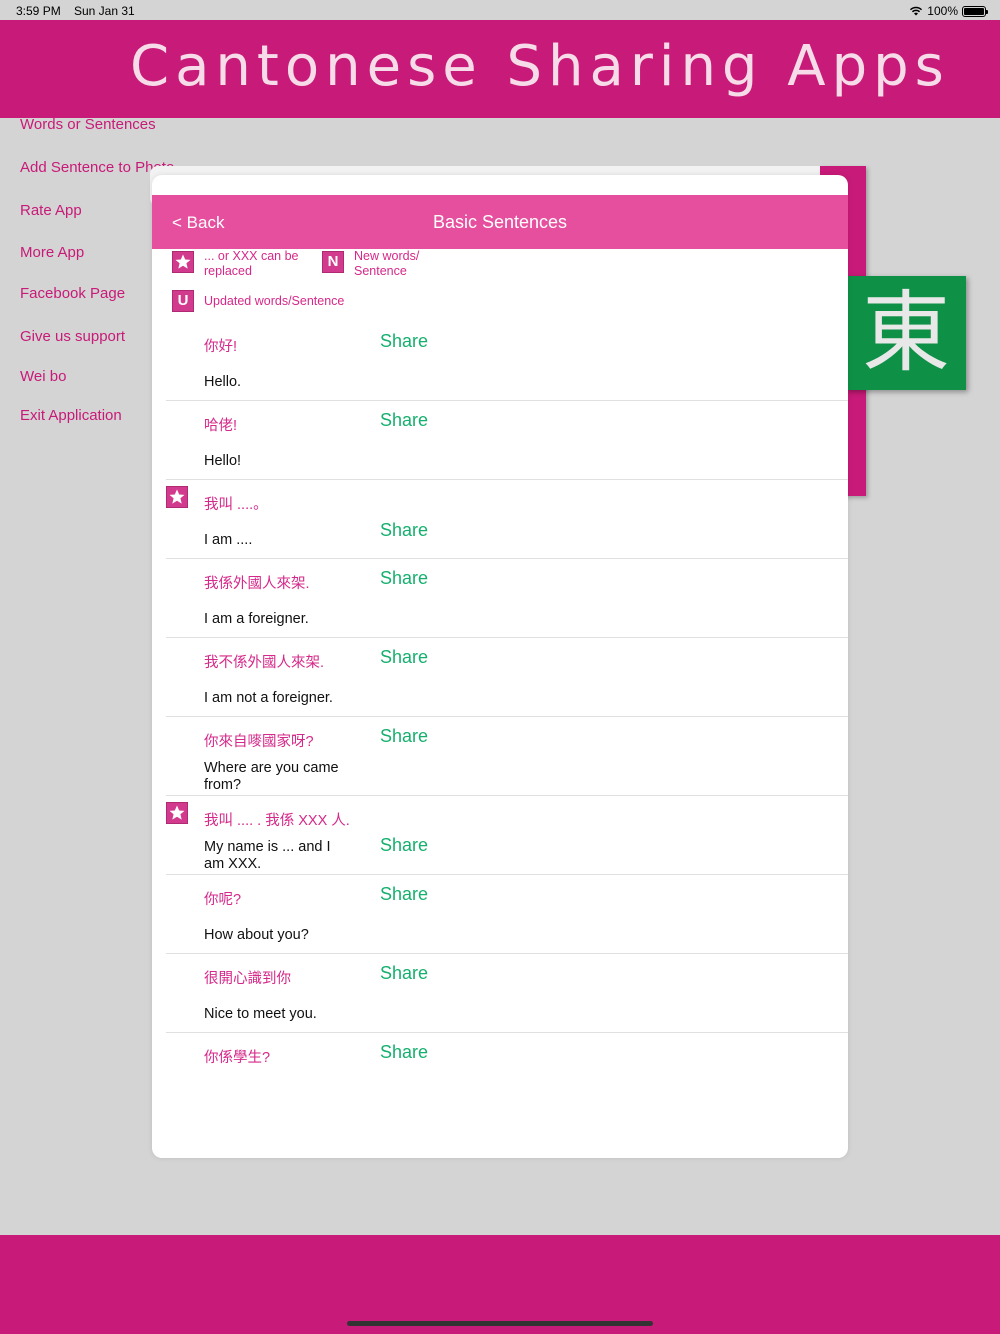  Describe the element at coordinates (88, 124) in the screenshot. I see `menu-item-words-or-sentences: Words or Sentences` at that location.